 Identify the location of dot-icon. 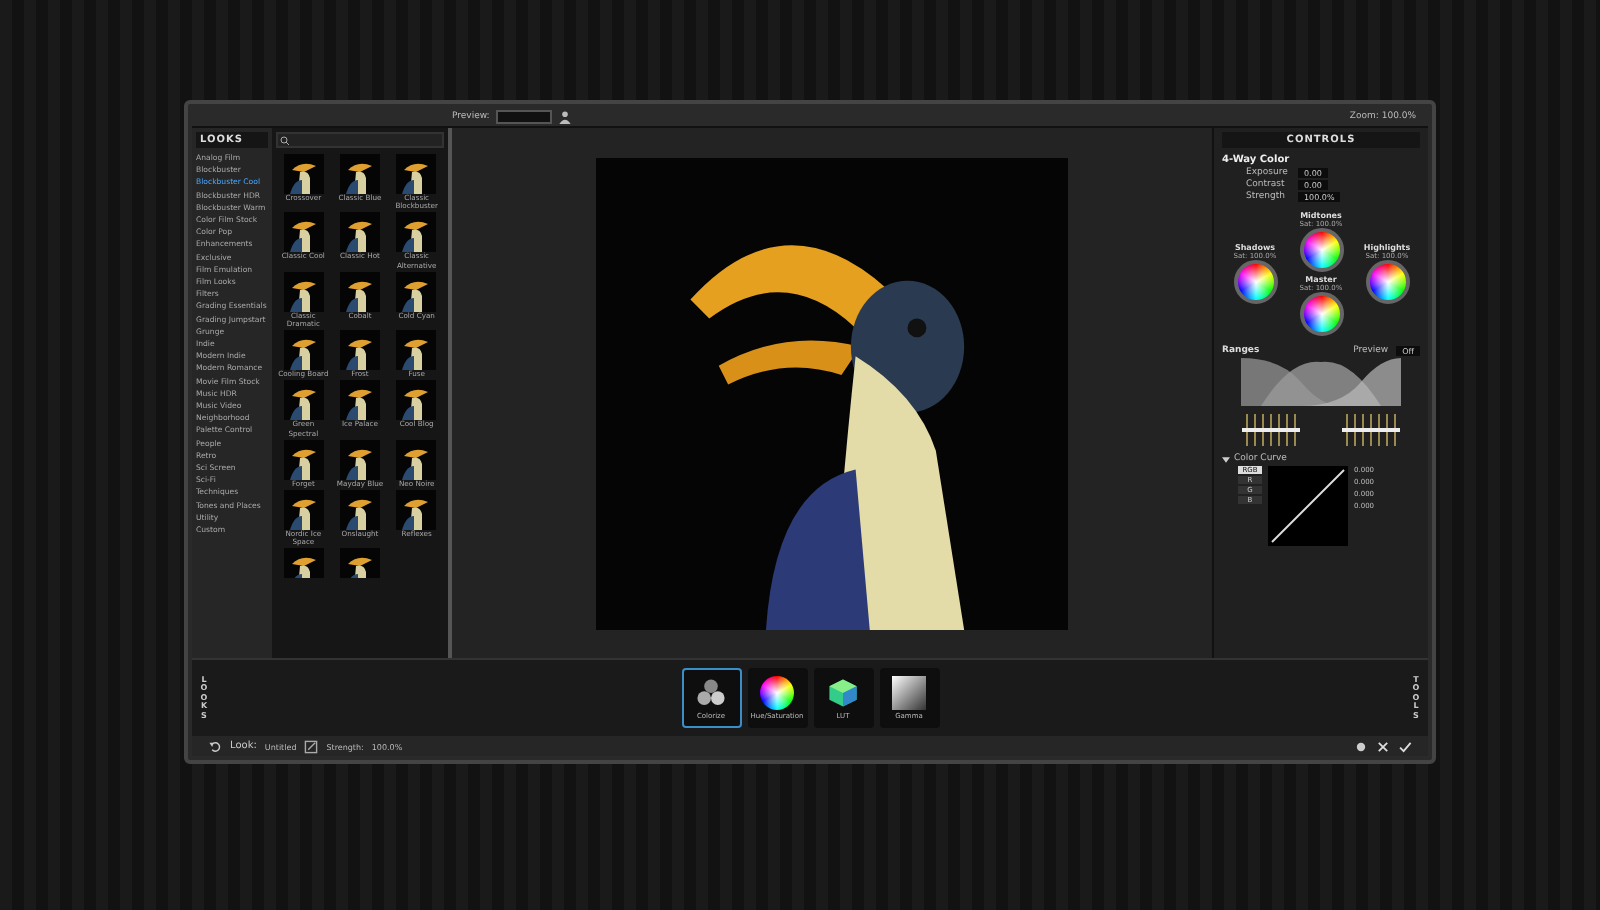
(1361, 746).